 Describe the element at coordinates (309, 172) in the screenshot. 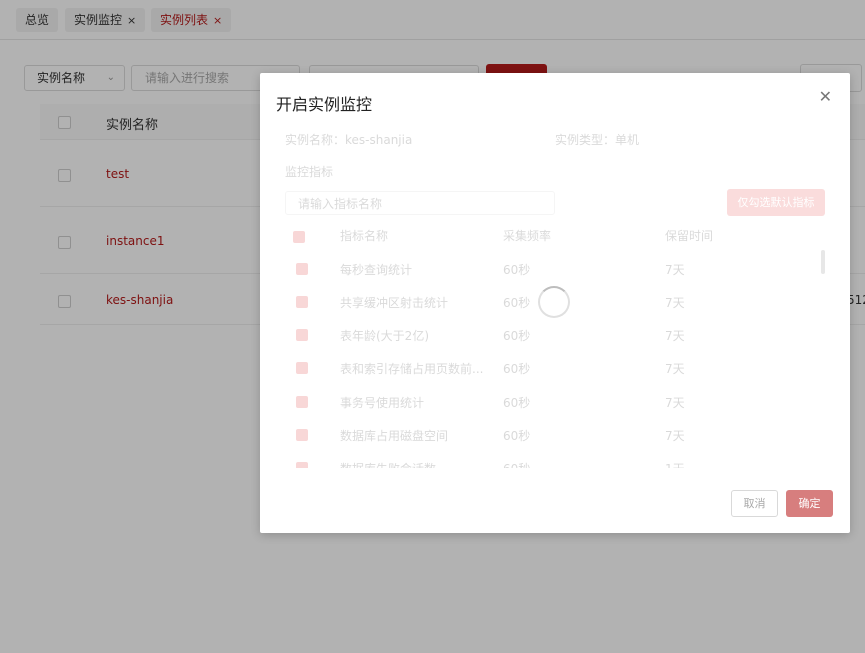

I see `metrics-section-title: 监控指标` at that location.